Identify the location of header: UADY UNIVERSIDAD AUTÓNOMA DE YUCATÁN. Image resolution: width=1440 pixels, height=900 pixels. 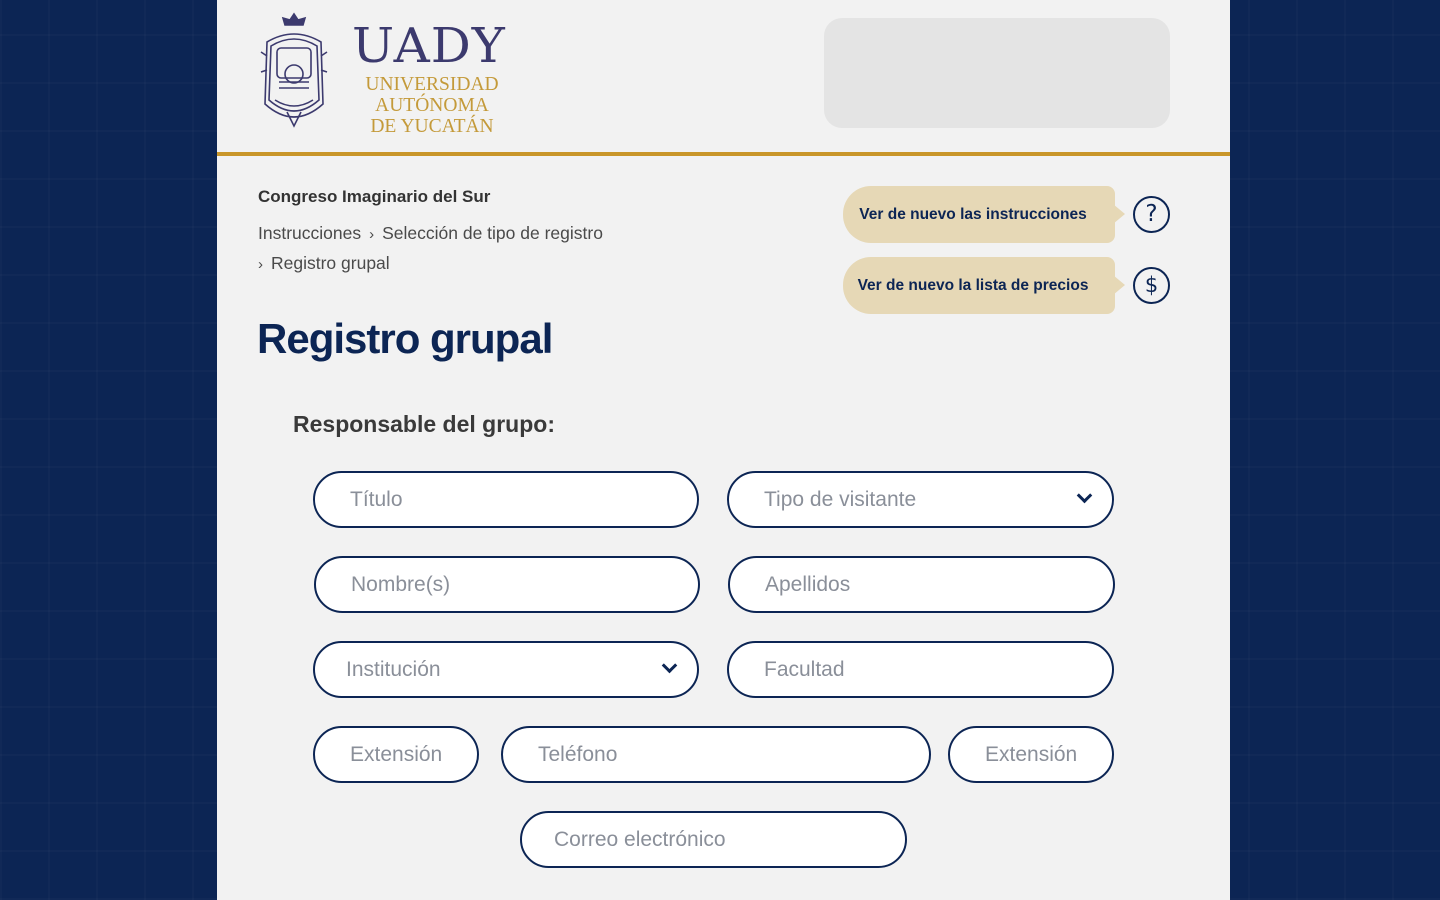
(723, 77).